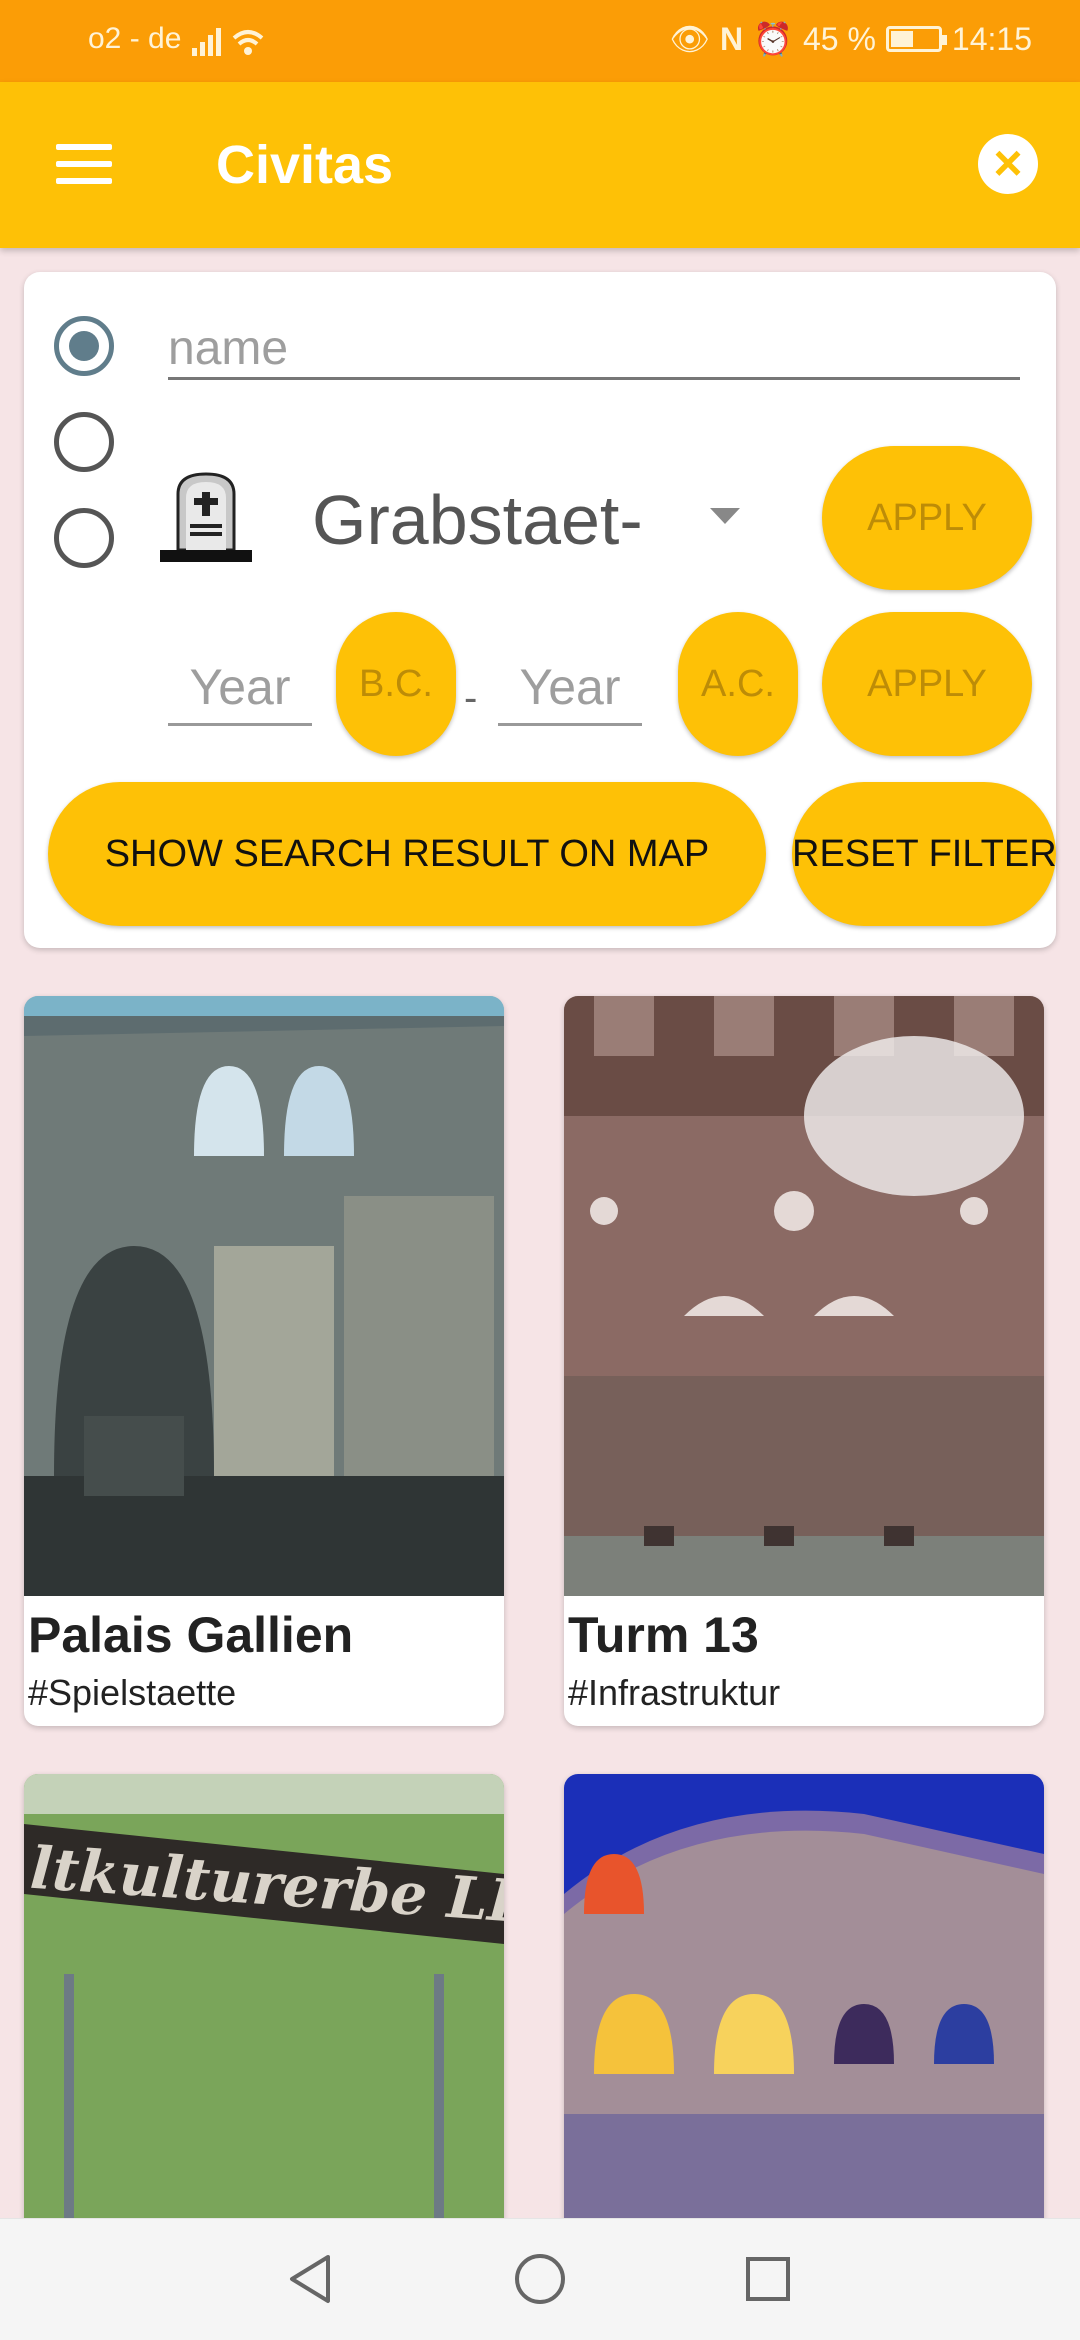 This screenshot has height=2340, width=1080. Describe the element at coordinates (135, 38) in the screenshot. I see `carrier-label: o2 - de` at that location.